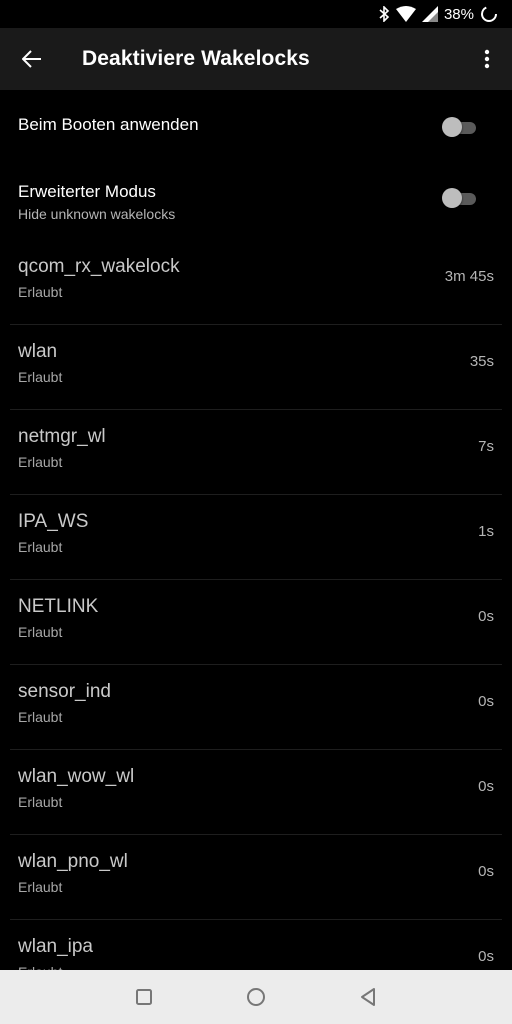 The height and width of the screenshot is (1024, 512). I want to click on app-bar: Deaktiviere Wakelocks, so click(256, 59).